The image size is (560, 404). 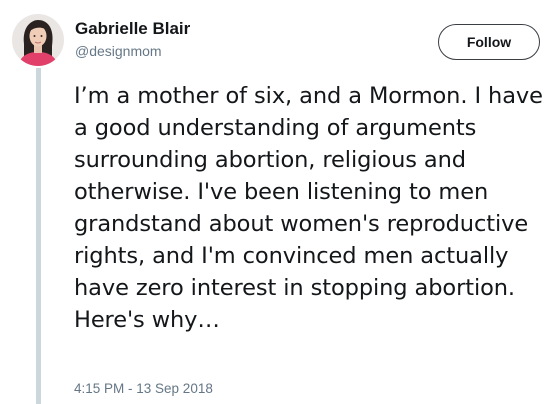 I want to click on follow-button: Follow, so click(x=489, y=42).